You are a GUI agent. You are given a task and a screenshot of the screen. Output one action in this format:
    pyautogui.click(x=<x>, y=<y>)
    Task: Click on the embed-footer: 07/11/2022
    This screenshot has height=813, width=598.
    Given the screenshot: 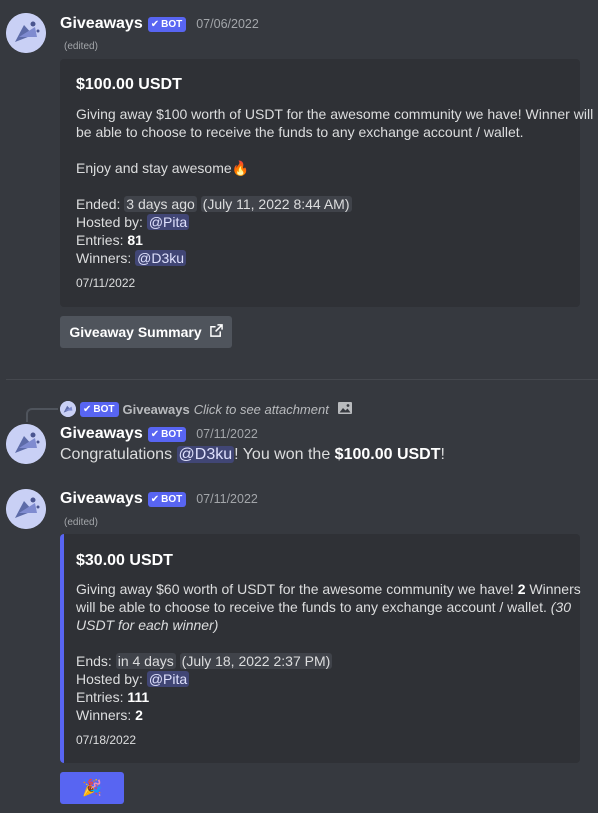 What is the action you would take?
    pyautogui.click(x=106, y=283)
    